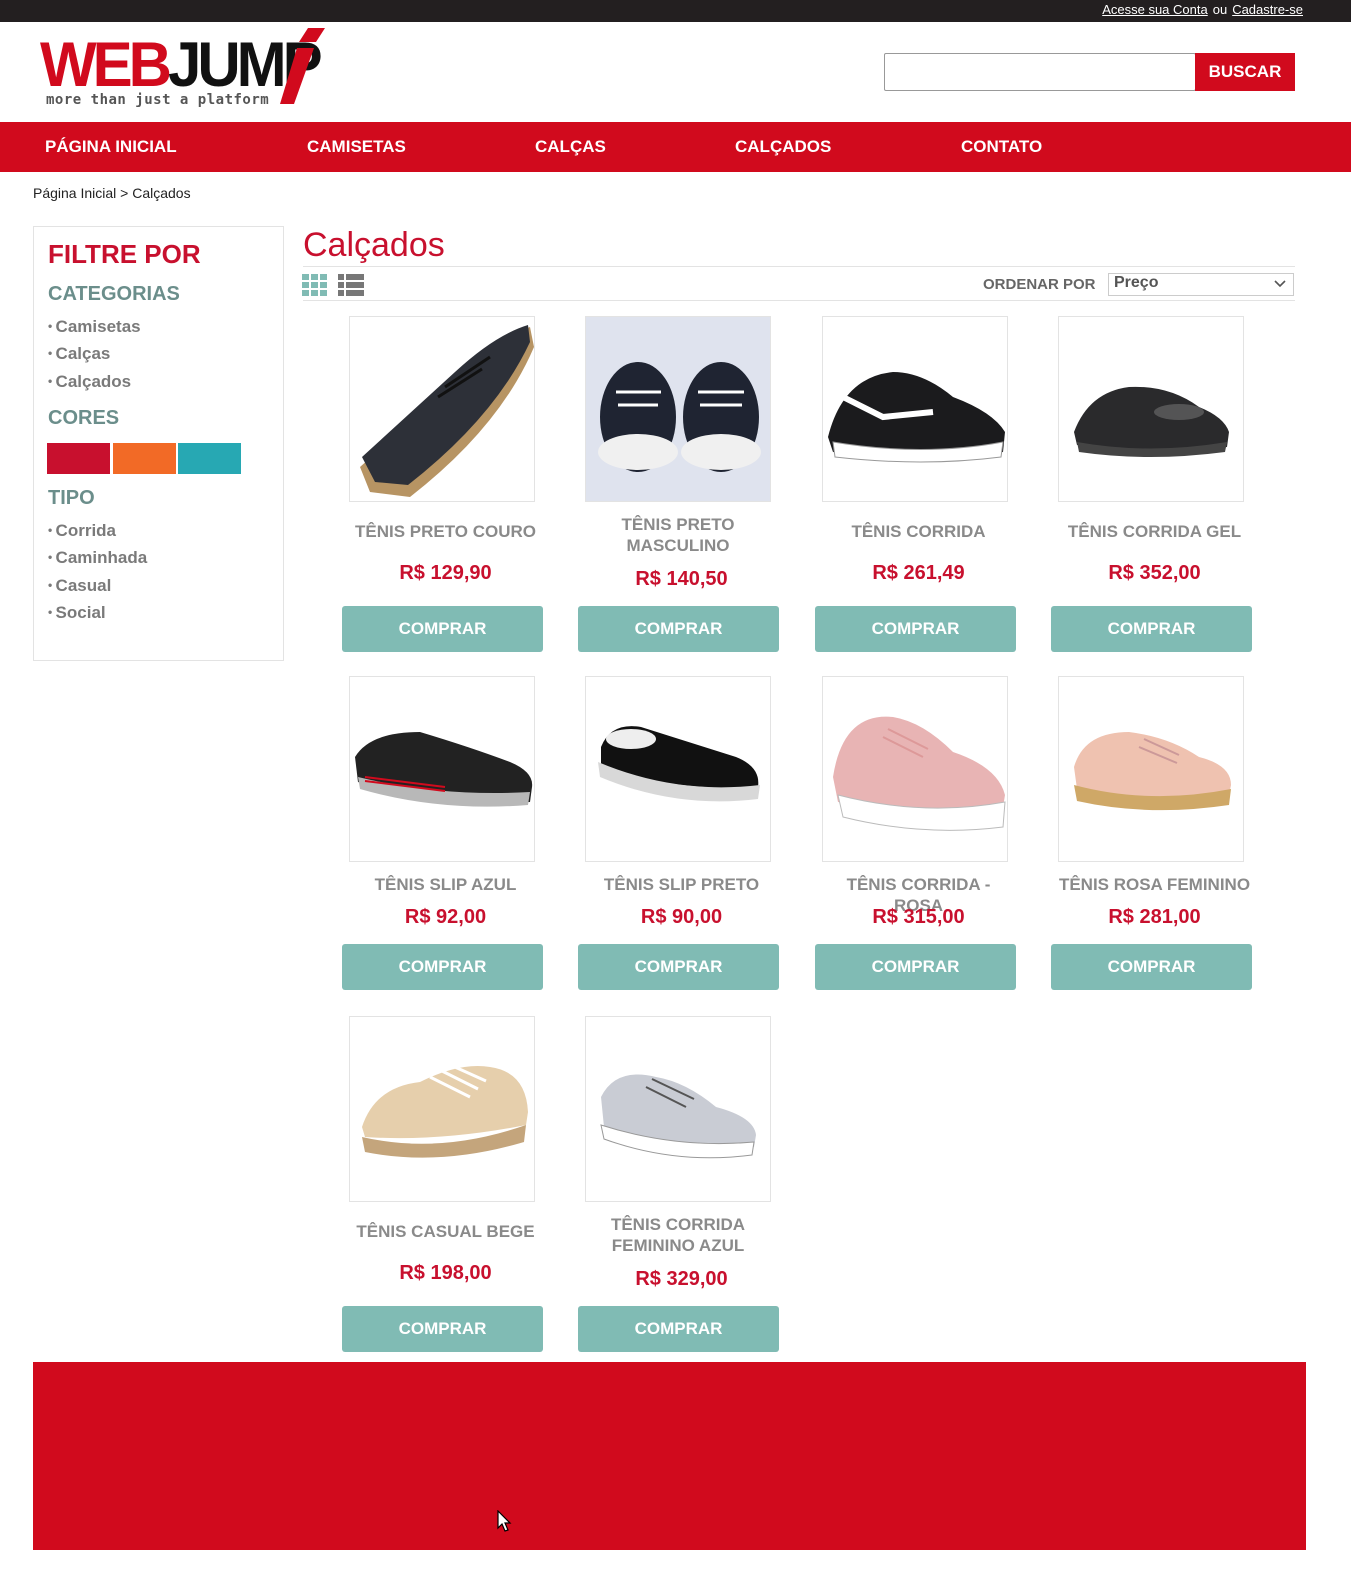 Image resolution: width=1351 pixels, height=1576 pixels. What do you see at coordinates (799, 300) in the screenshot?
I see `toolbar-divider` at bounding box center [799, 300].